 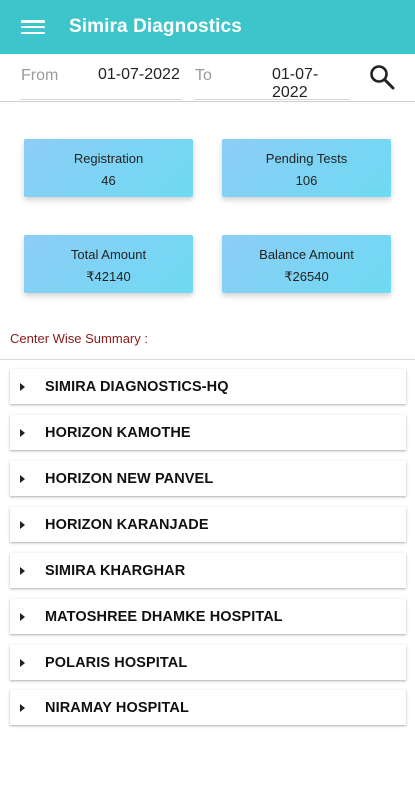 I want to click on from-date-field: From 01-07-2022, so click(x=101, y=77).